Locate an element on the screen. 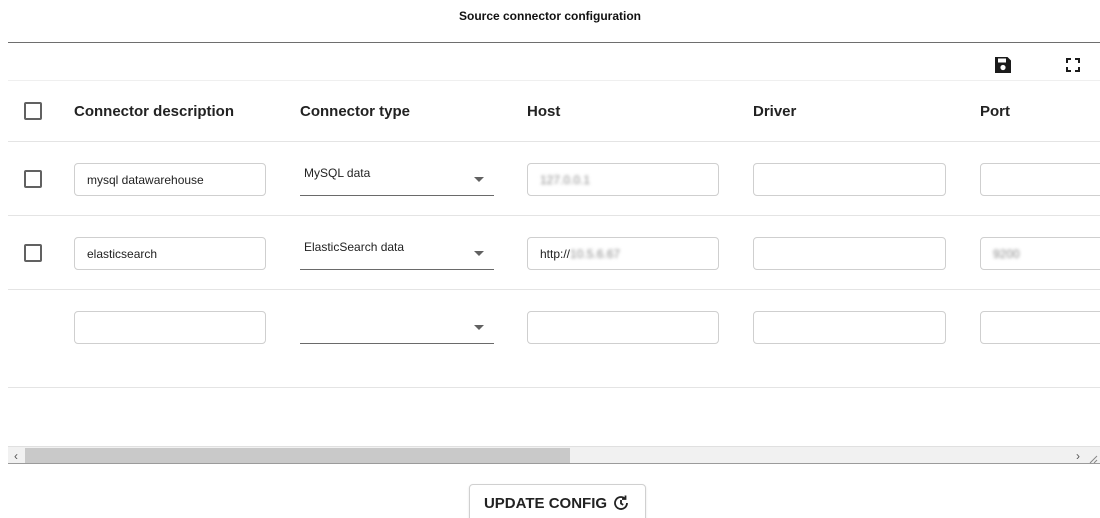 Image resolution: width=1100 pixels, height=518 pixels. fullscreen-icon is located at coordinates (1073, 65).